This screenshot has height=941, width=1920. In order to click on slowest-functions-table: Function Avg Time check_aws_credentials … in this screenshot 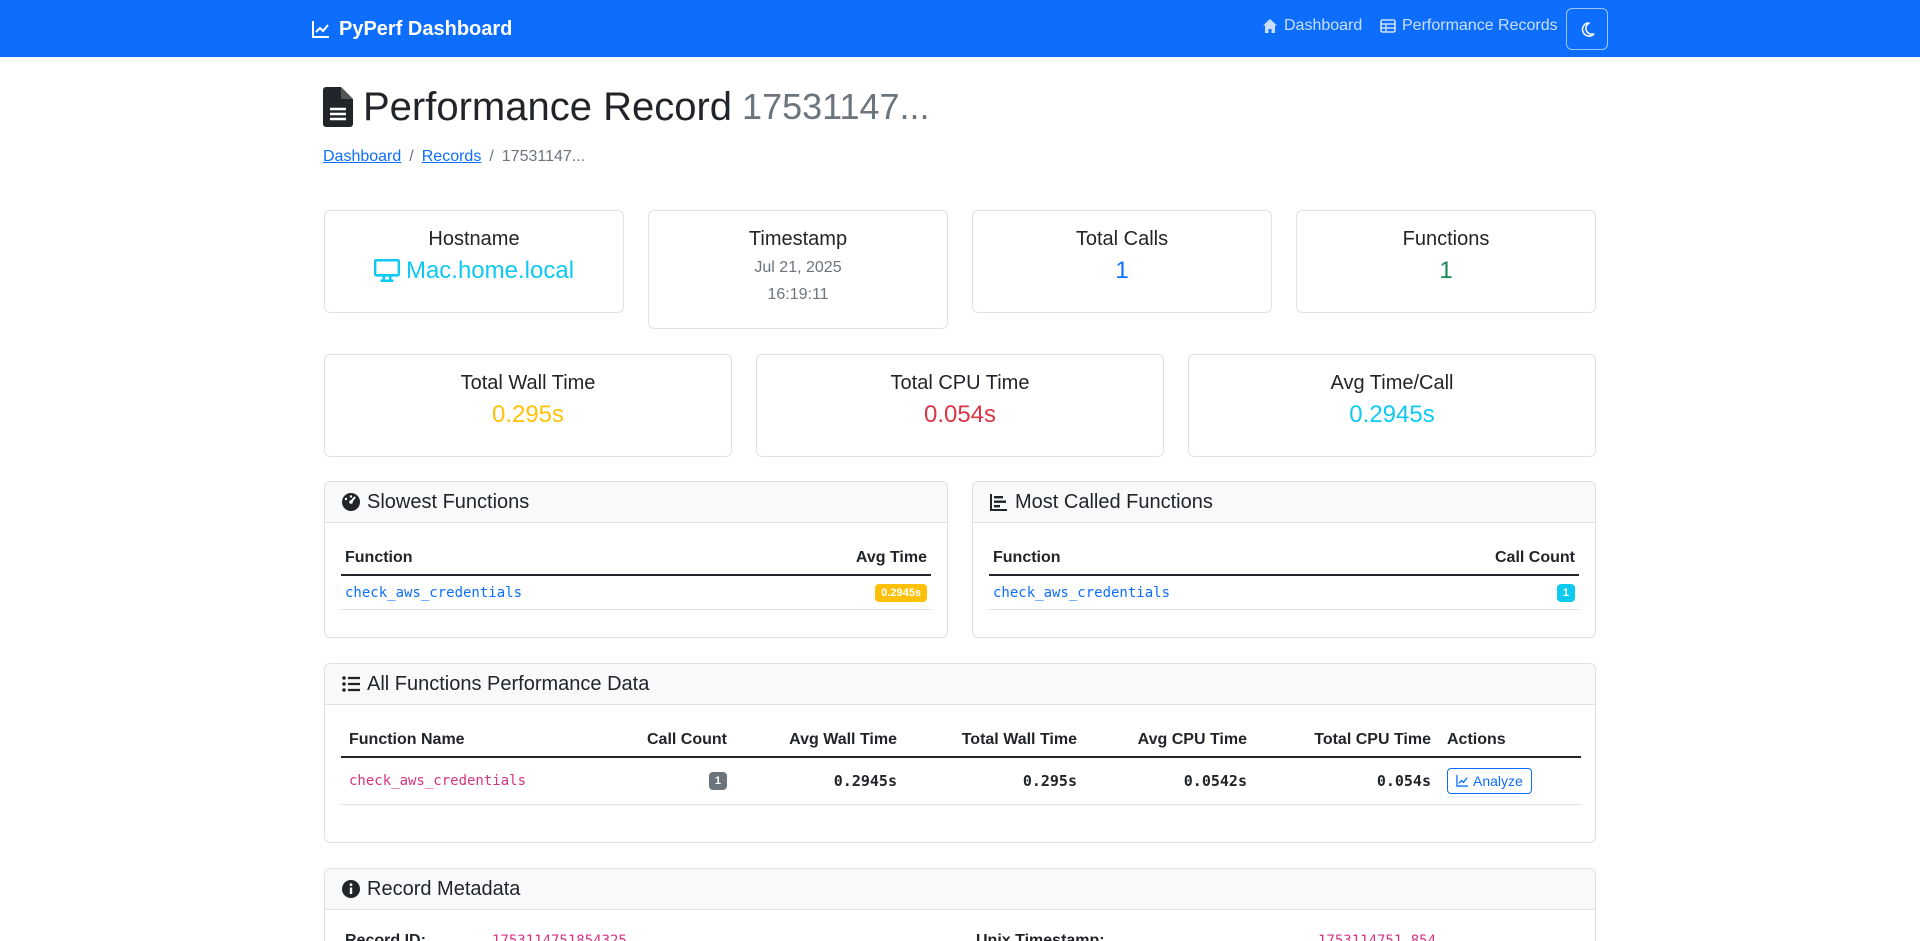, I will do `click(636, 575)`.